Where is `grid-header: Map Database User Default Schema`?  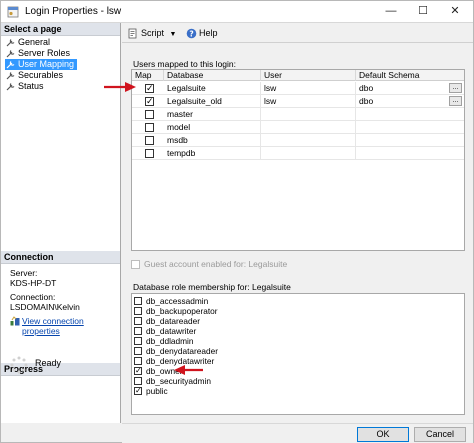
grid-header: Map Database User Default Schema is located at coordinates (298, 75).